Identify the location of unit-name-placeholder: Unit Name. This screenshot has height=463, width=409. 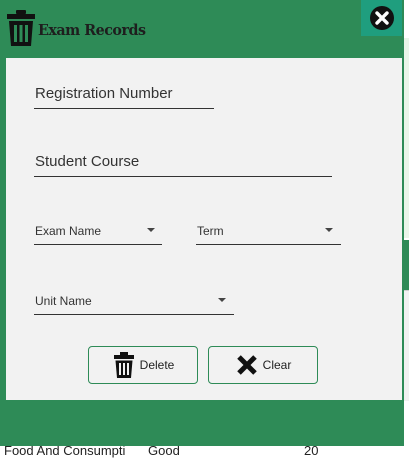
(63, 301).